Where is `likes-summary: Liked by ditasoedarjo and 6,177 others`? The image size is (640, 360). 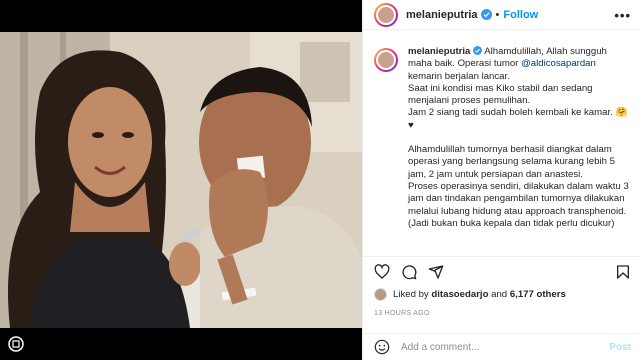
likes-summary: Liked by ditasoedarjo and 6,177 others is located at coordinates (470, 294).